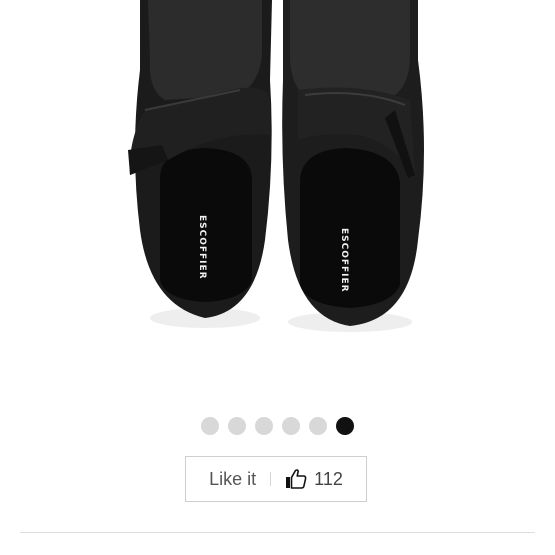 This screenshot has width=555, height=555. What do you see at coordinates (271, 479) in the screenshot?
I see `like-separator` at bounding box center [271, 479].